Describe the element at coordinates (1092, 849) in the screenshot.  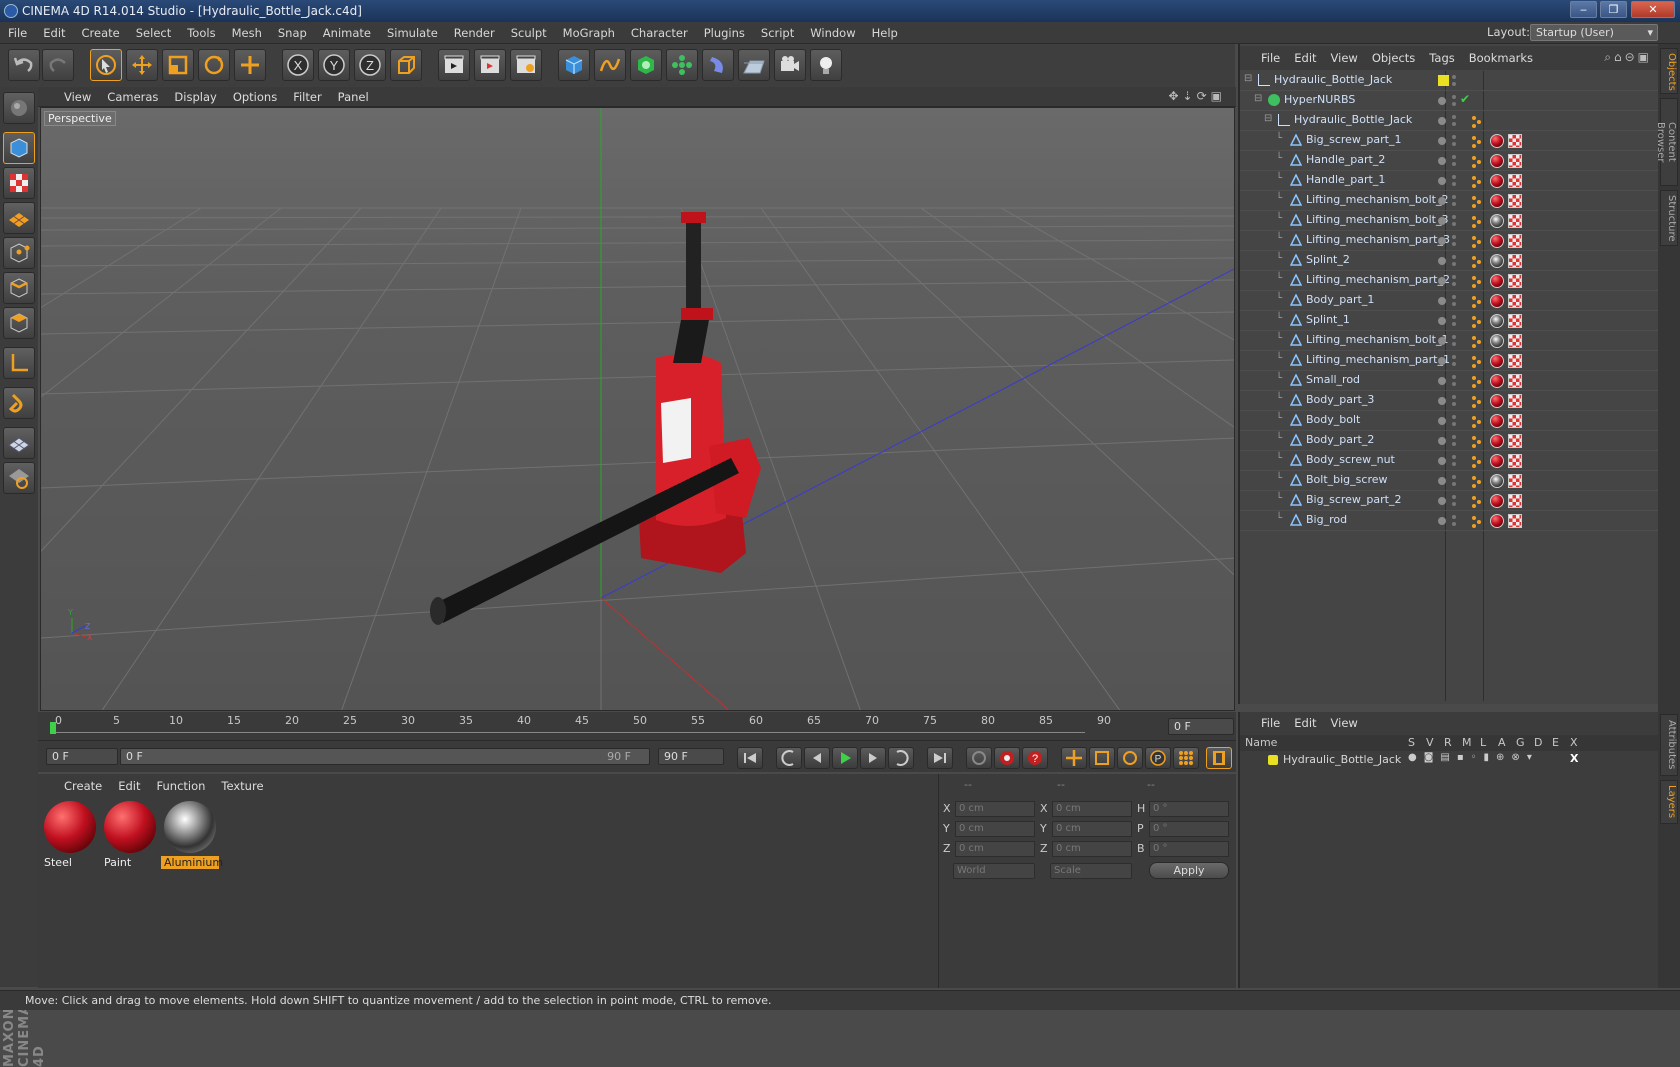
I see `size-z-field: 0 cm` at that location.